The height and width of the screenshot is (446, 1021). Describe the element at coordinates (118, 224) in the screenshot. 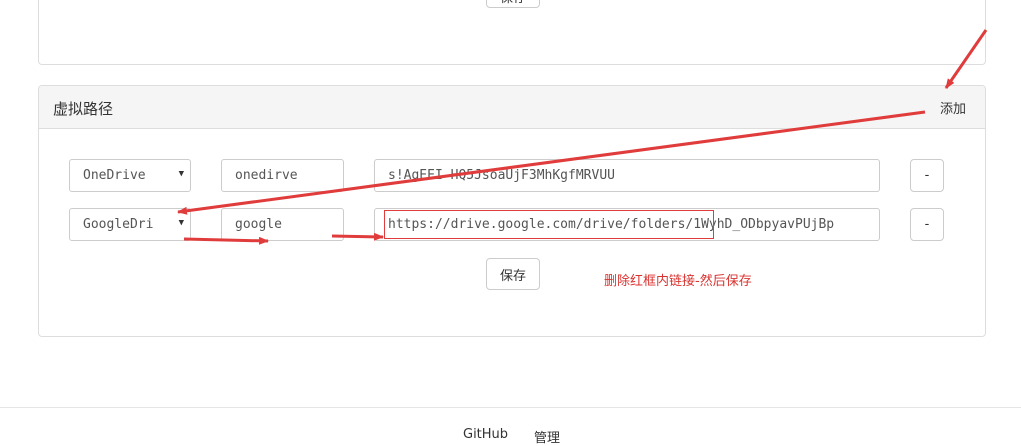

I see `provider-select-value: GoogleDri` at that location.